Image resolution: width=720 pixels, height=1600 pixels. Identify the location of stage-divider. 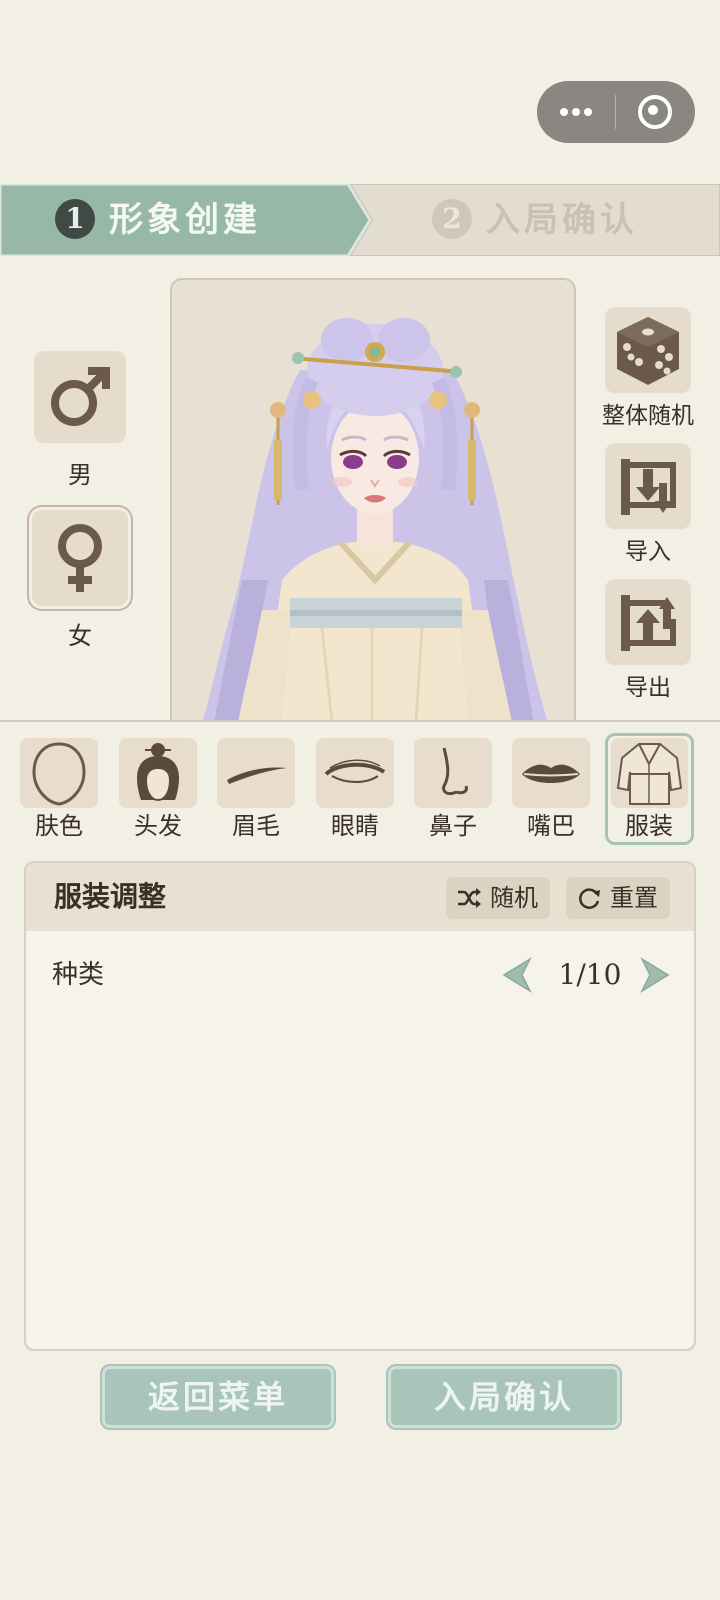
(360, 721).